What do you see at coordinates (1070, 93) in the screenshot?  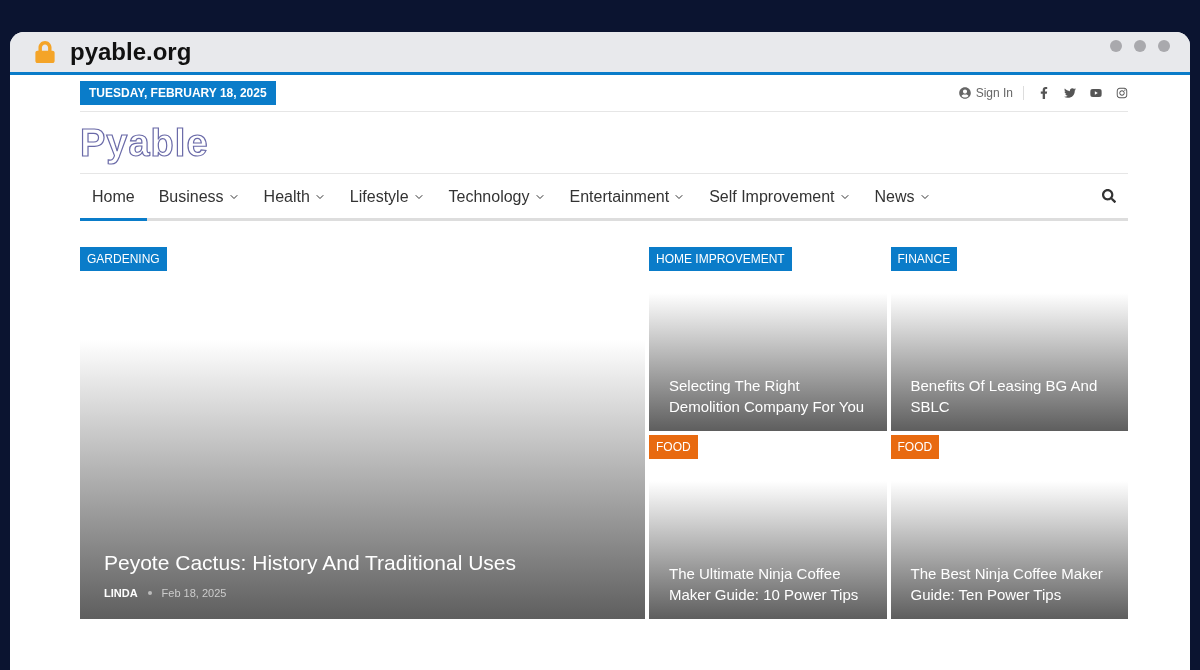 I see `twitter-icon` at bounding box center [1070, 93].